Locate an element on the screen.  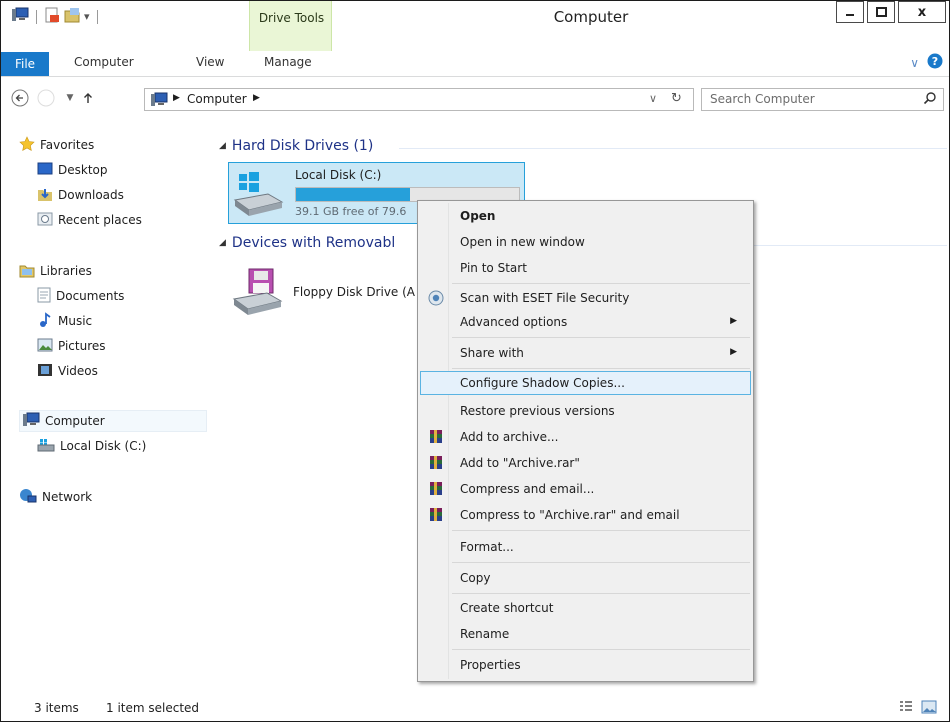
tab-computer: Computer is located at coordinates (104, 62).